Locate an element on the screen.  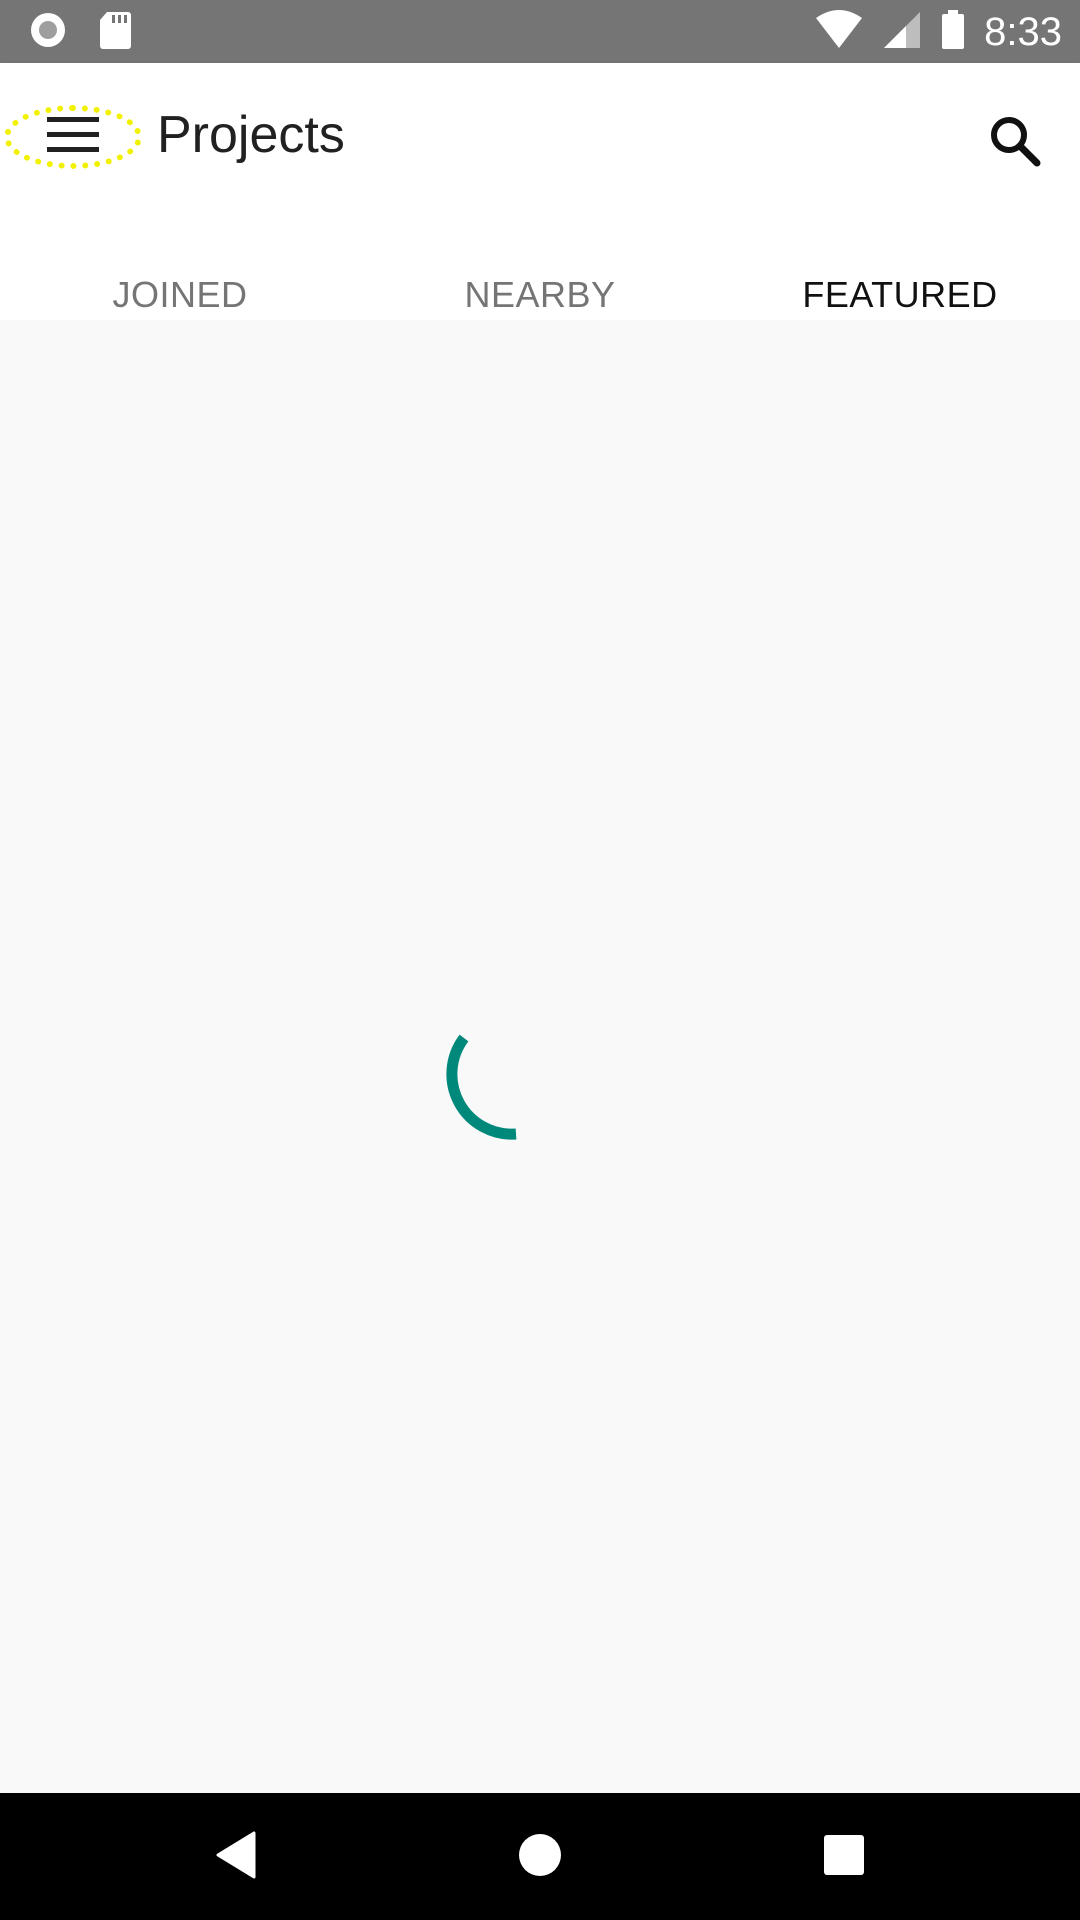
battery-icon is located at coordinates (953, 32).